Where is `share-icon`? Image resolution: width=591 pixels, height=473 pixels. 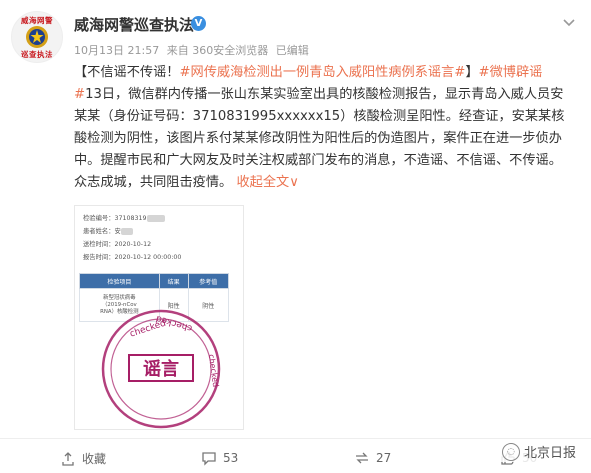 share-icon is located at coordinates (68, 458).